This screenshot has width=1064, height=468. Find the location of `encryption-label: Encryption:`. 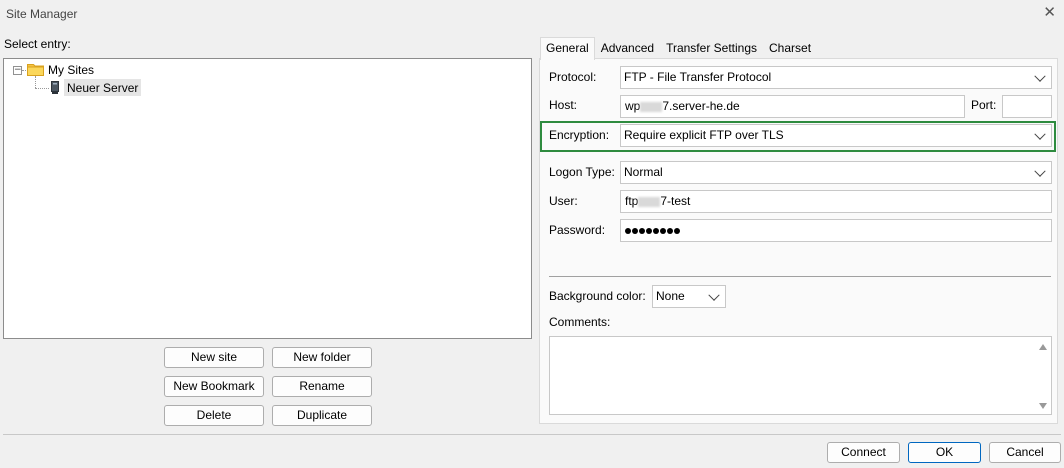

encryption-label: Encryption: is located at coordinates (579, 135).